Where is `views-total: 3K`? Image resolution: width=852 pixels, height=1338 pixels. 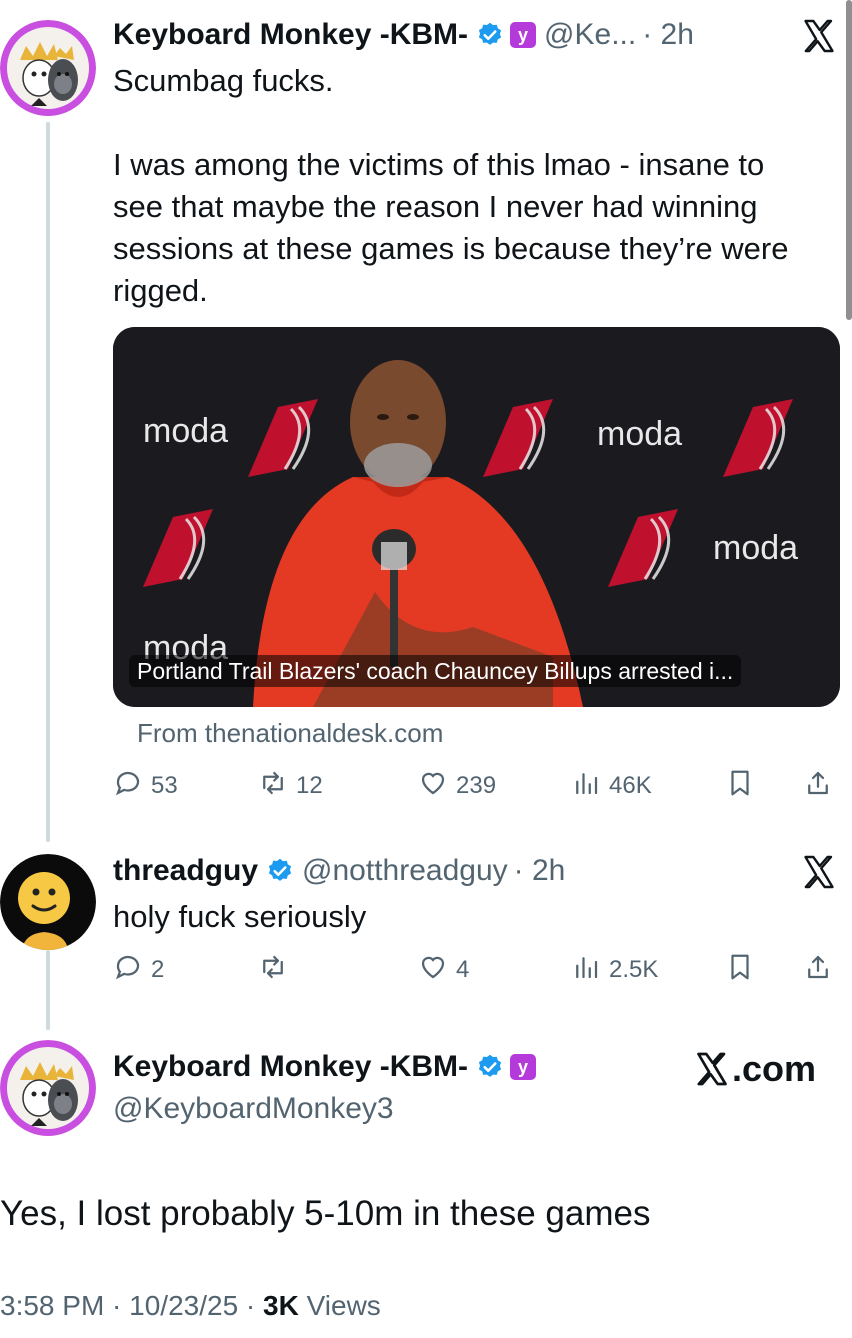 views-total: 3K is located at coordinates (281, 1305).